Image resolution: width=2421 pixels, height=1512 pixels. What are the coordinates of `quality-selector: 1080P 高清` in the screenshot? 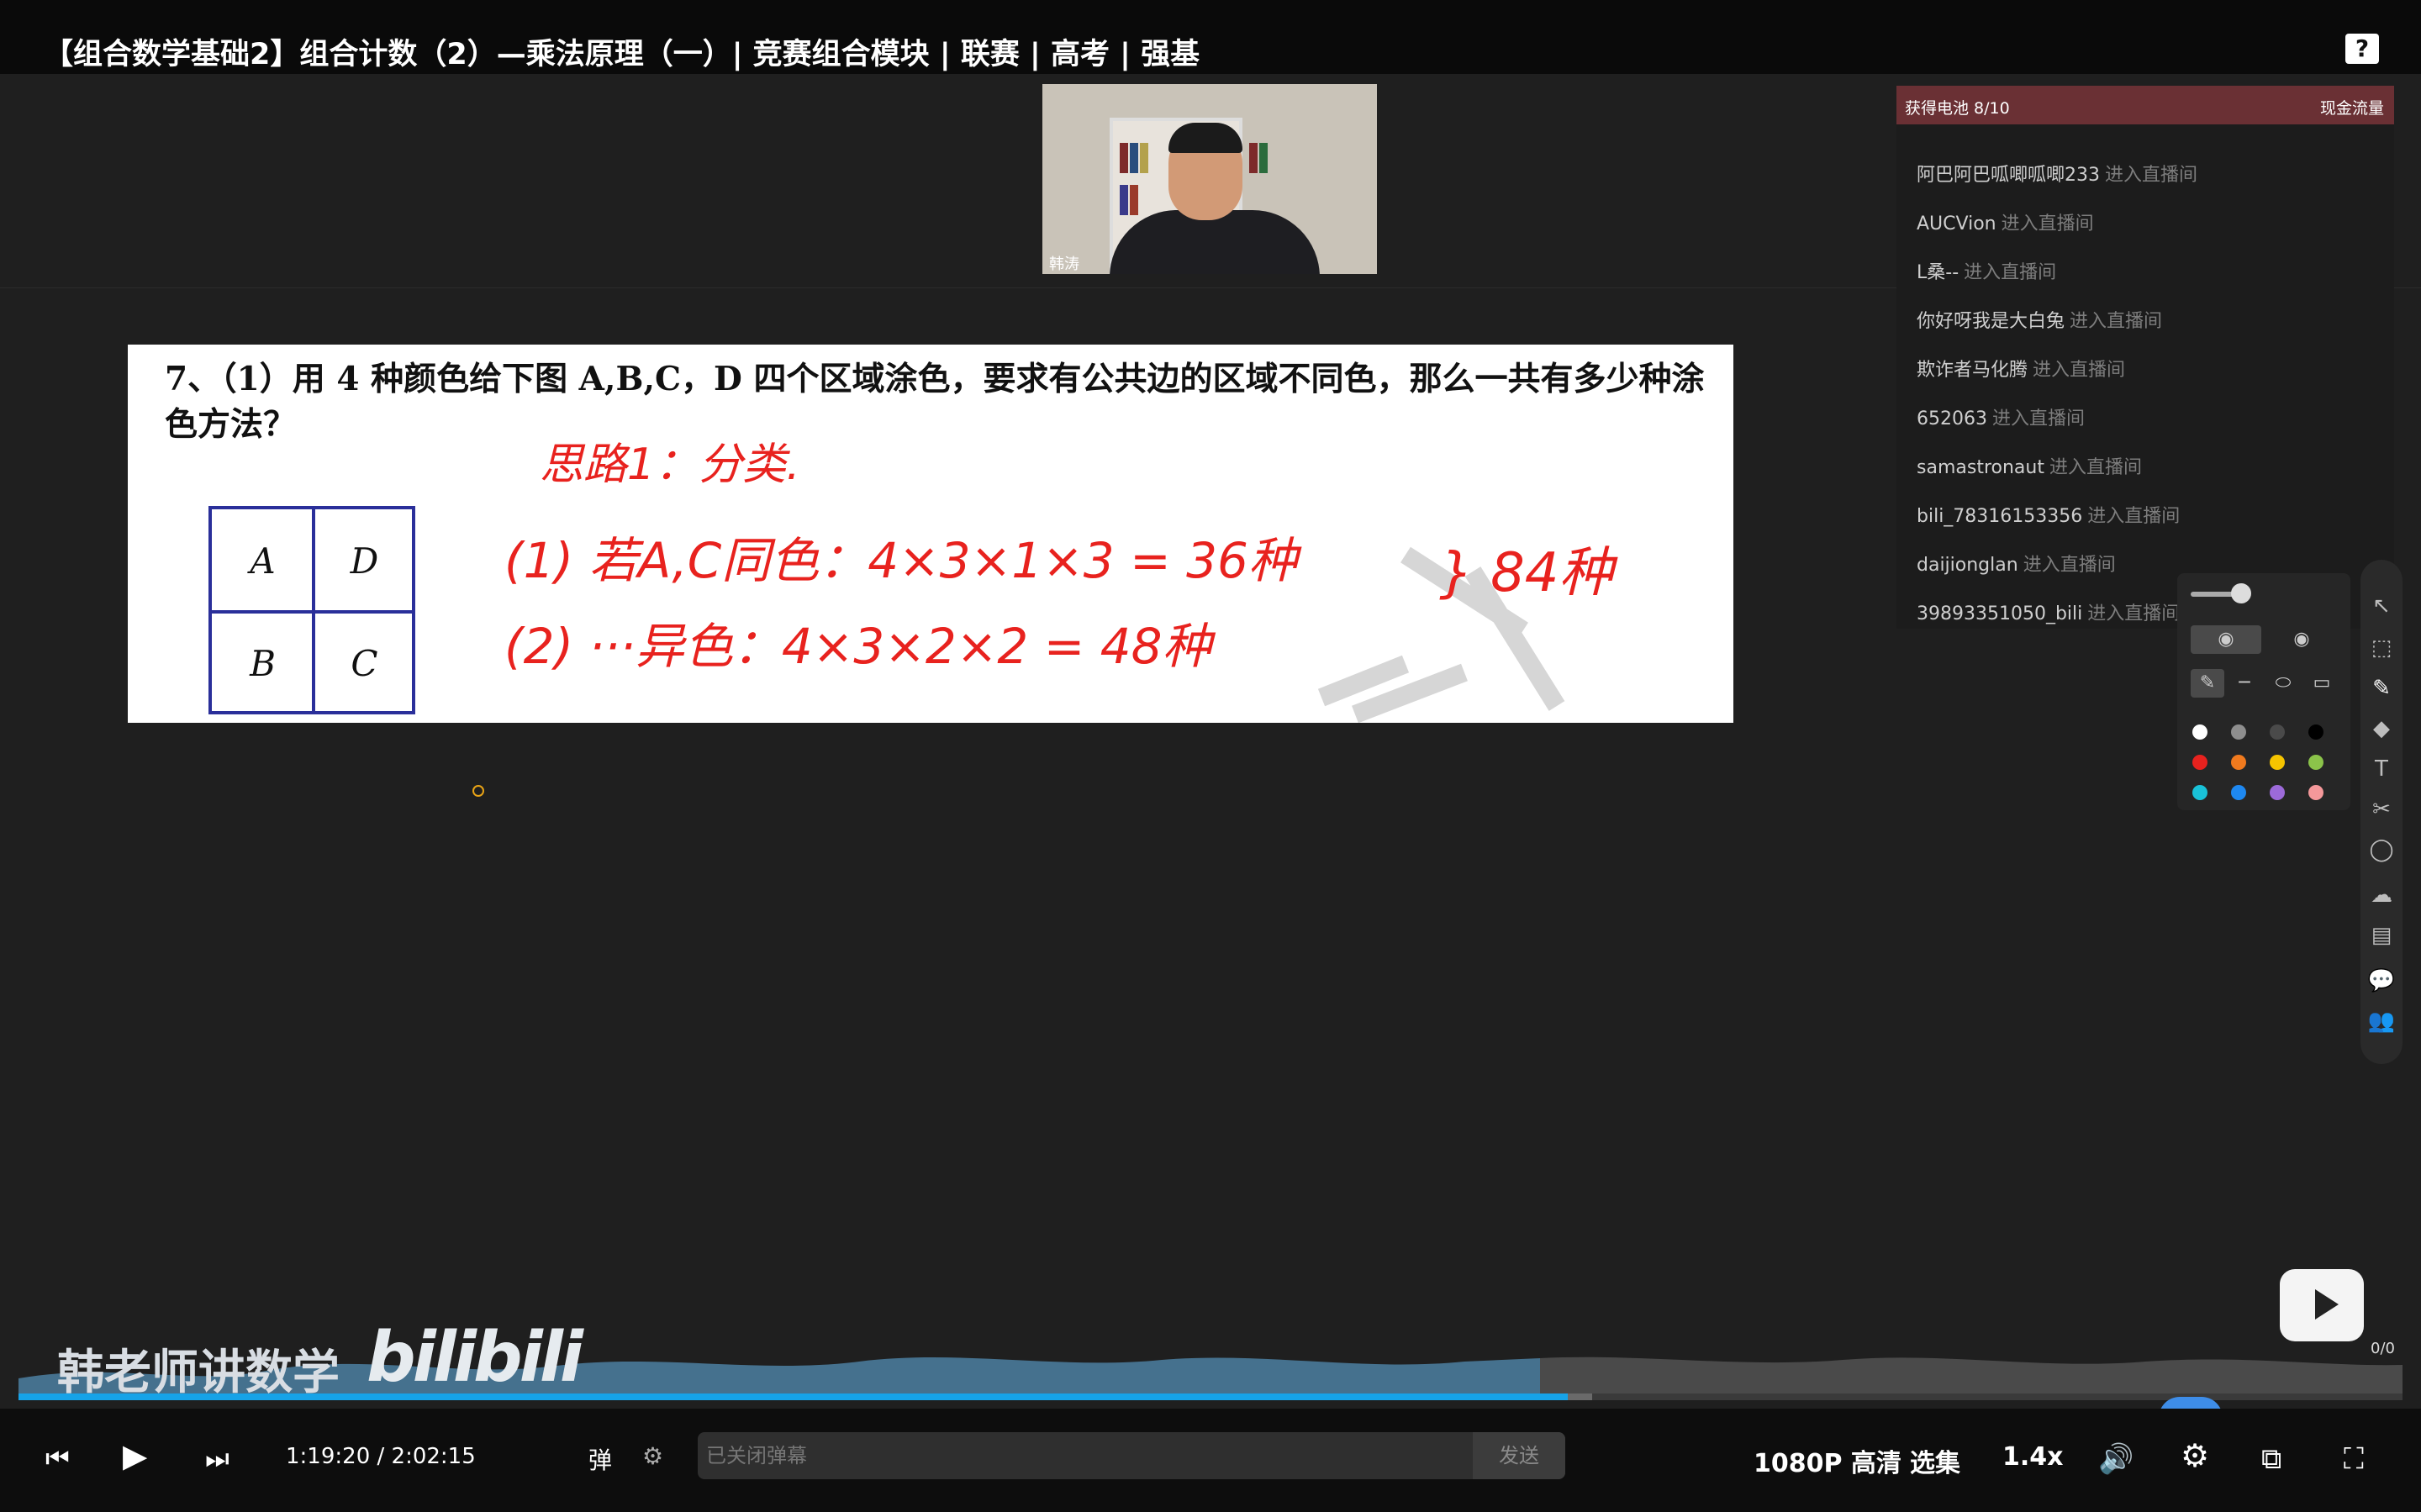 It's located at (1827, 1461).